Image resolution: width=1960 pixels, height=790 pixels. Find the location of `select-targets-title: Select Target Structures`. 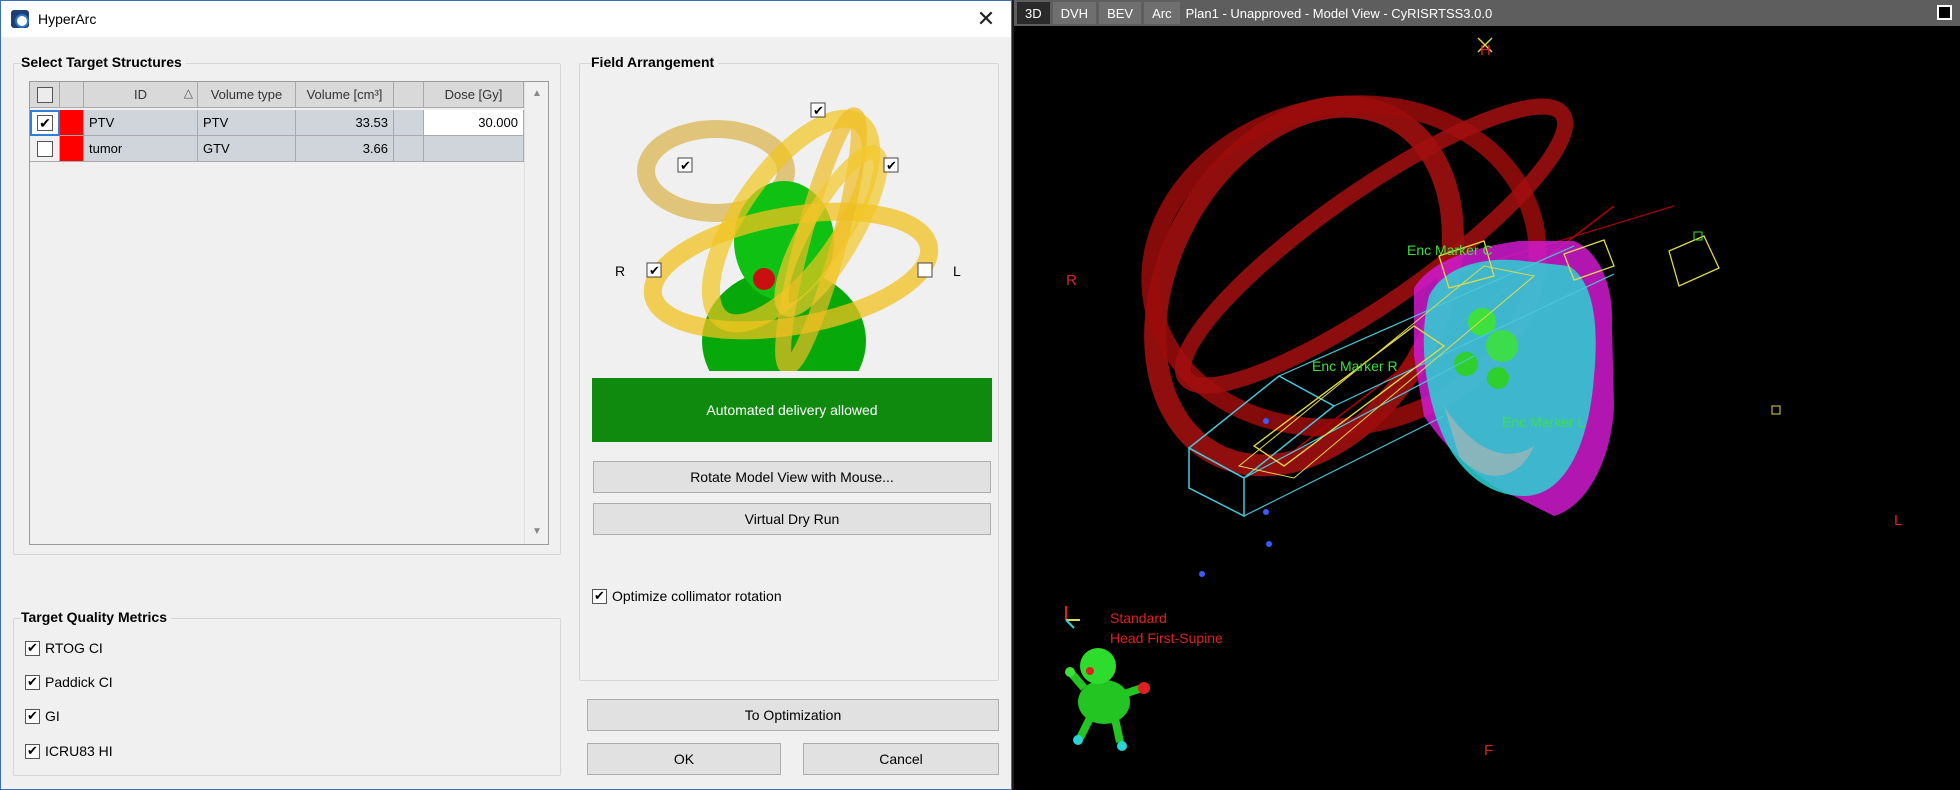

select-targets-title: Select Target Structures is located at coordinates (103, 62).